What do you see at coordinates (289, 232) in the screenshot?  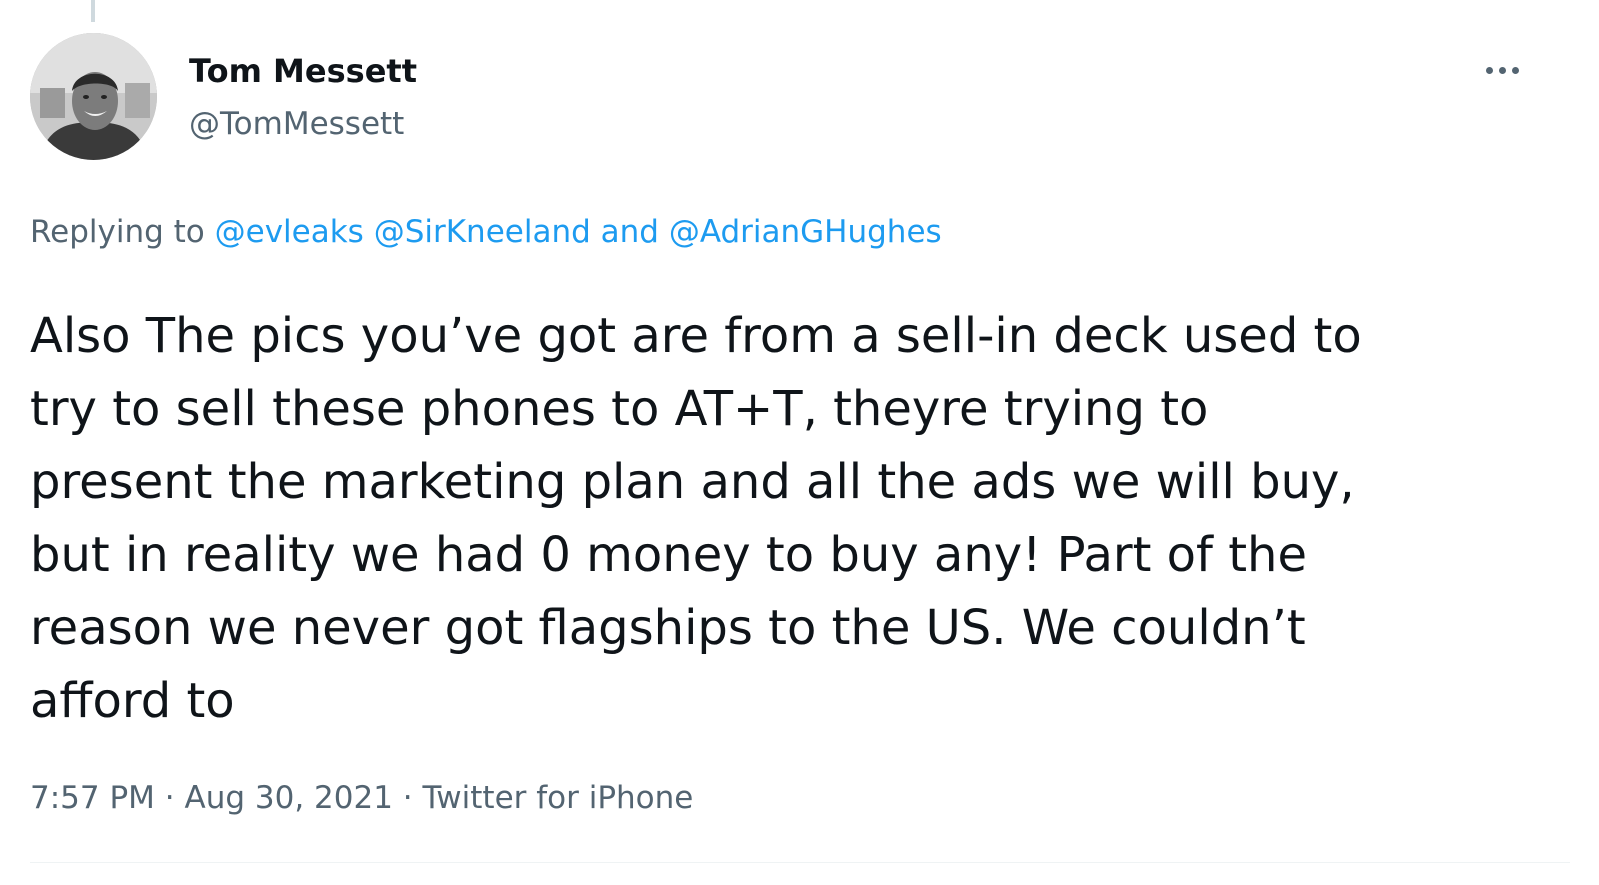 I see `mention-evleaks: @evleaks` at bounding box center [289, 232].